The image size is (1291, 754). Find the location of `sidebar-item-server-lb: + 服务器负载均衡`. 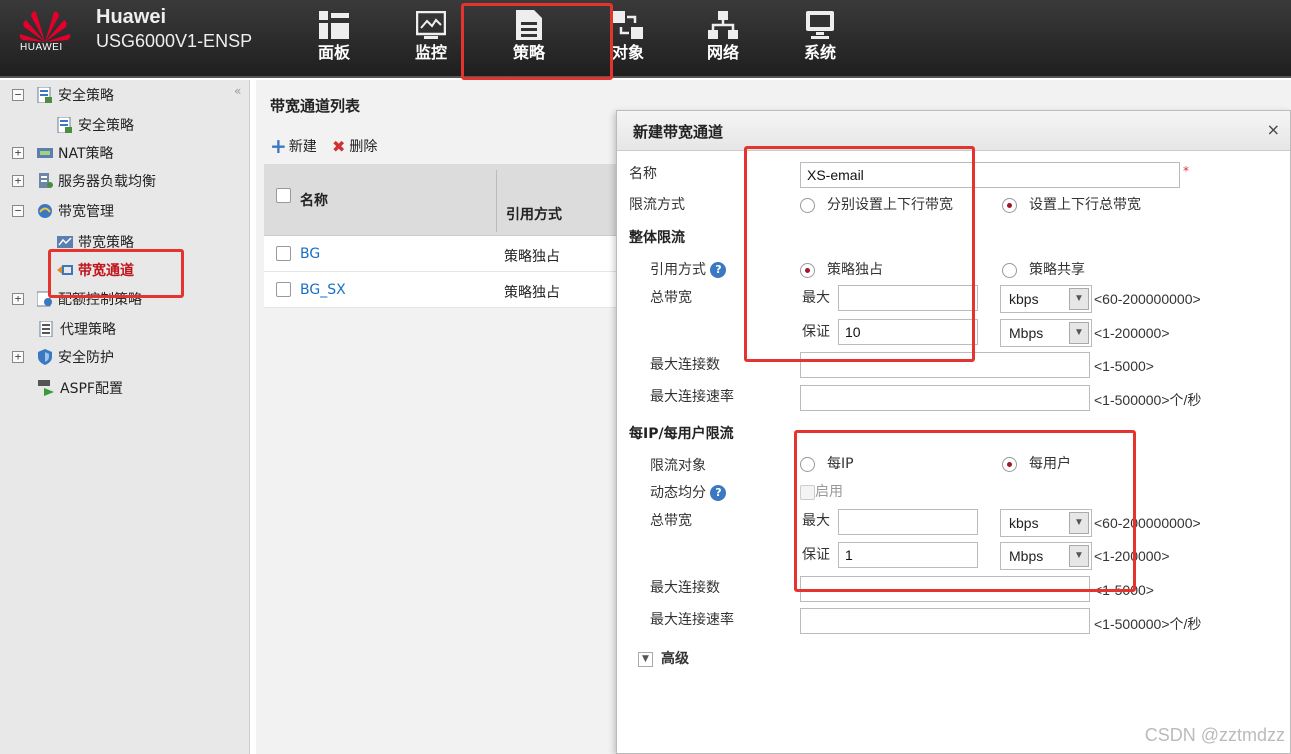

sidebar-item-server-lb: + 服务器负载均衡 is located at coordinates (84, 181).